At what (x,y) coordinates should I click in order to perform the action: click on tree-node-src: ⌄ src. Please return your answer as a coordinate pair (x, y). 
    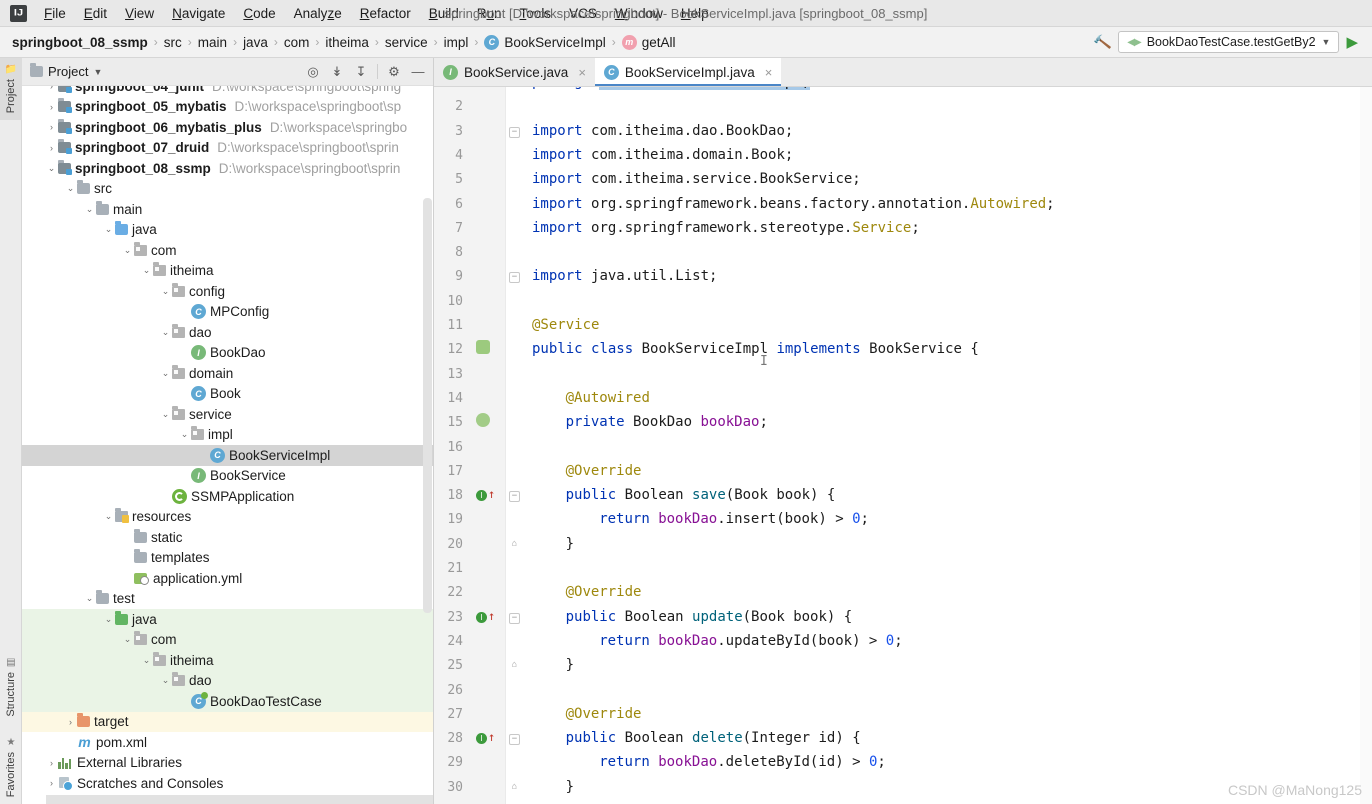
    Looking at the image, I should click on (227, 189).